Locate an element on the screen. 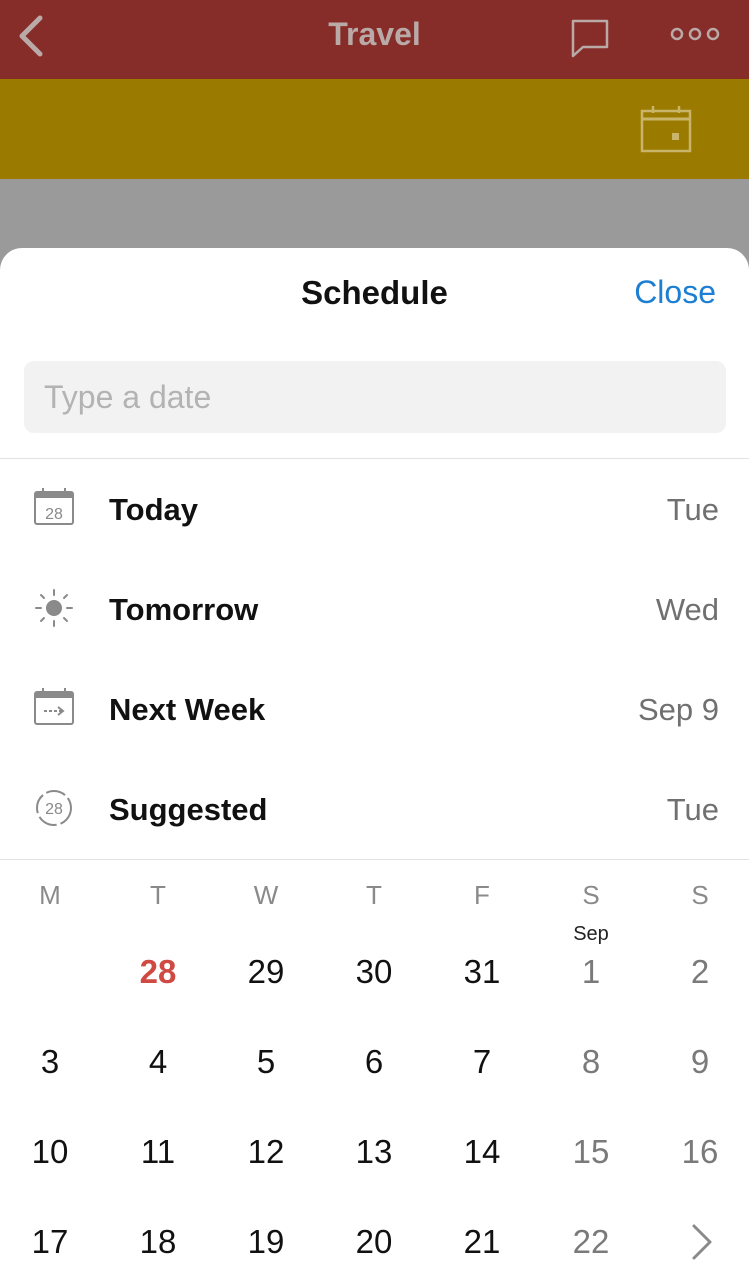 The width and height of the screenshot is (749, 1288). calendar-day-today: 28 is located at coordinates (158, 983).